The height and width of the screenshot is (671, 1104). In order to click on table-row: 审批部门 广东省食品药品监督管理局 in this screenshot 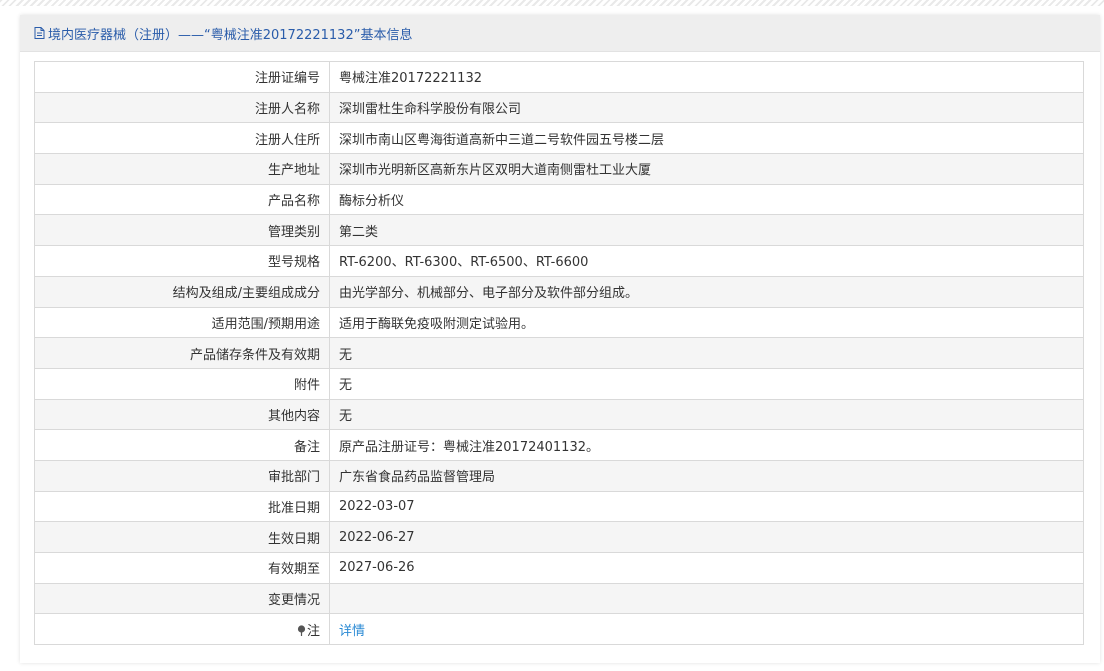, I will do `click(559, 475)`.